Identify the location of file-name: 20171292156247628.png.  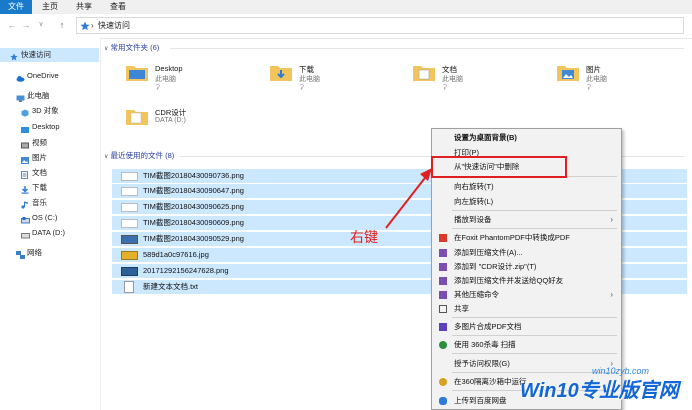
(186, 270).